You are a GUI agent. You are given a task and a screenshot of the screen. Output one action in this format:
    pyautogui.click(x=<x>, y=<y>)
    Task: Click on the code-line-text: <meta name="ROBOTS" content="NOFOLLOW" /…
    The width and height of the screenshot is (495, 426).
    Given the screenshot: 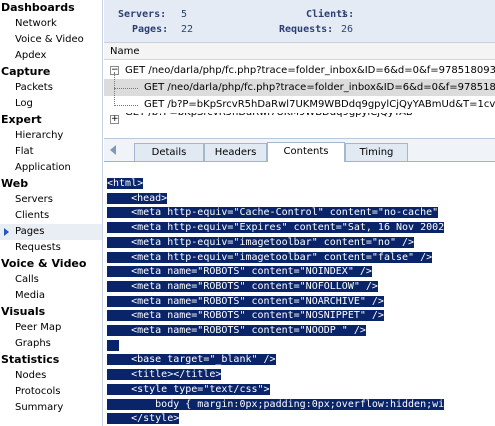 What is the action you would take?
    pyautogui.click(x=242, y=286)
    